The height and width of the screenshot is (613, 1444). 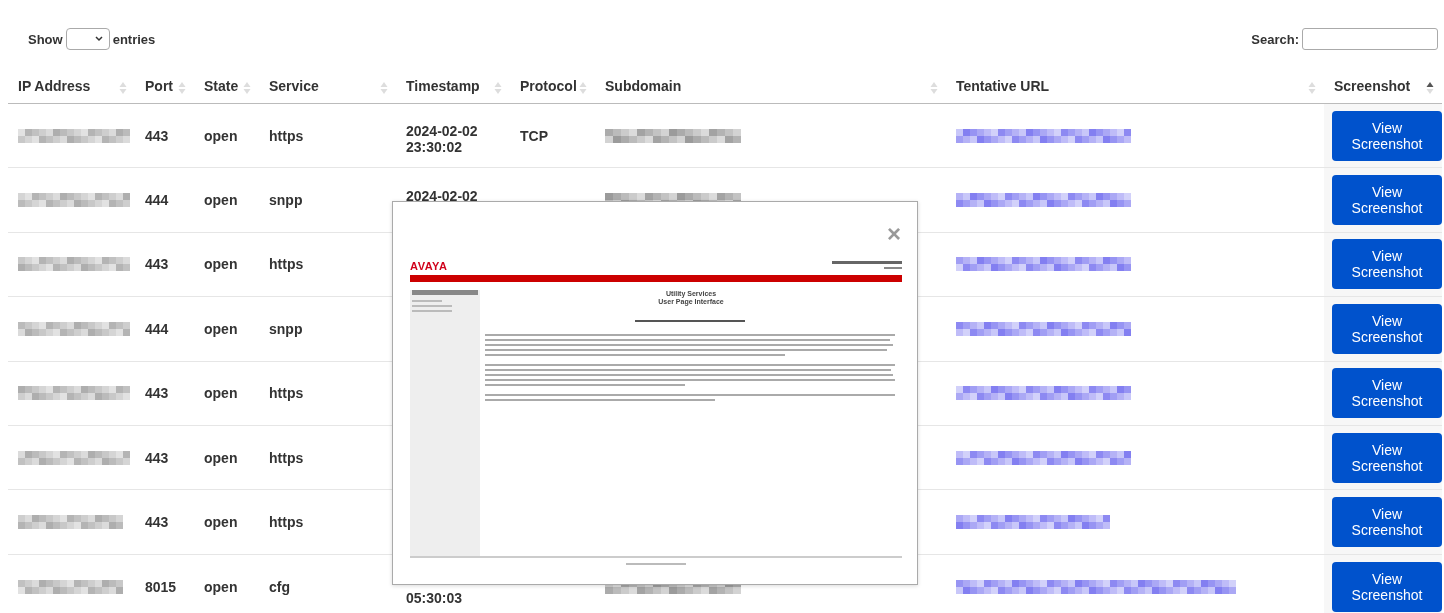 I want to click on entries-label: entries, so click(x=134, y=39).